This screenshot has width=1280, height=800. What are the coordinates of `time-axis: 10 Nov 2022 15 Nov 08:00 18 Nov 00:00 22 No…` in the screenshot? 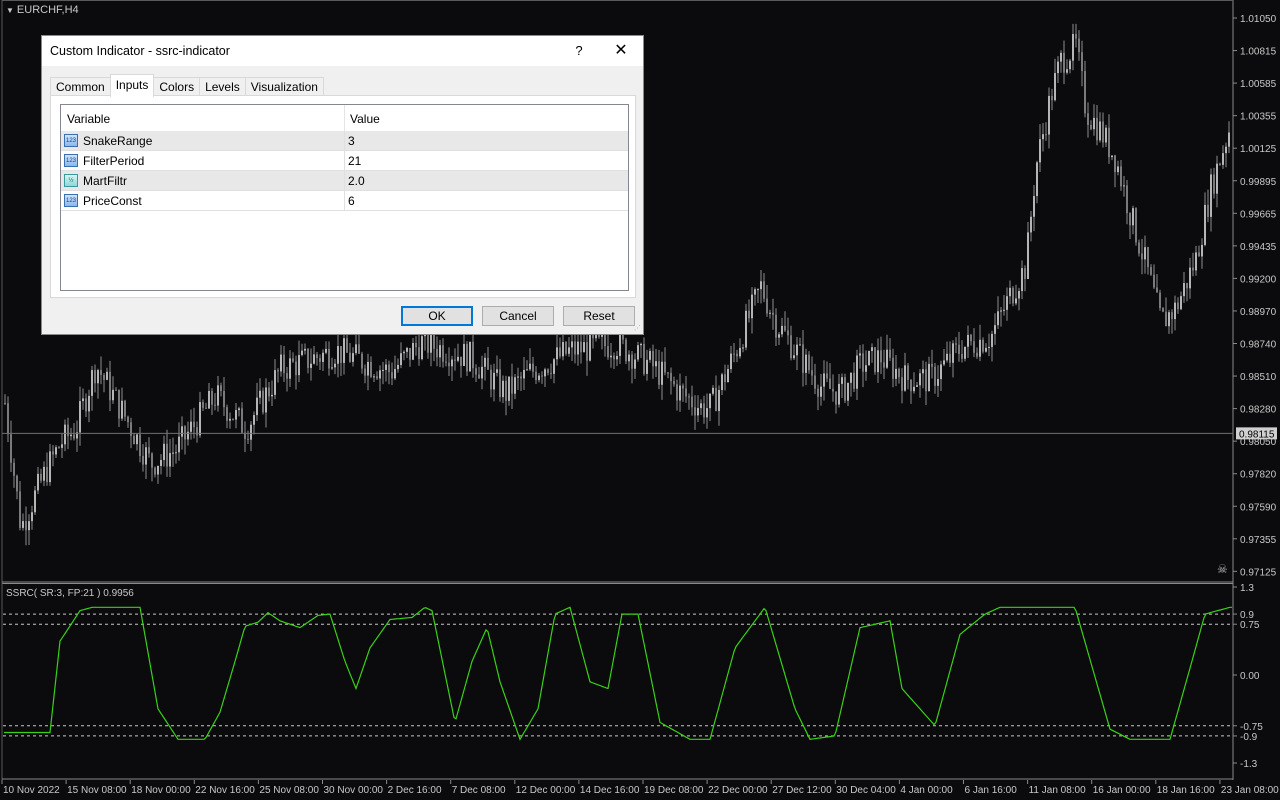 It's located at (640, 790).